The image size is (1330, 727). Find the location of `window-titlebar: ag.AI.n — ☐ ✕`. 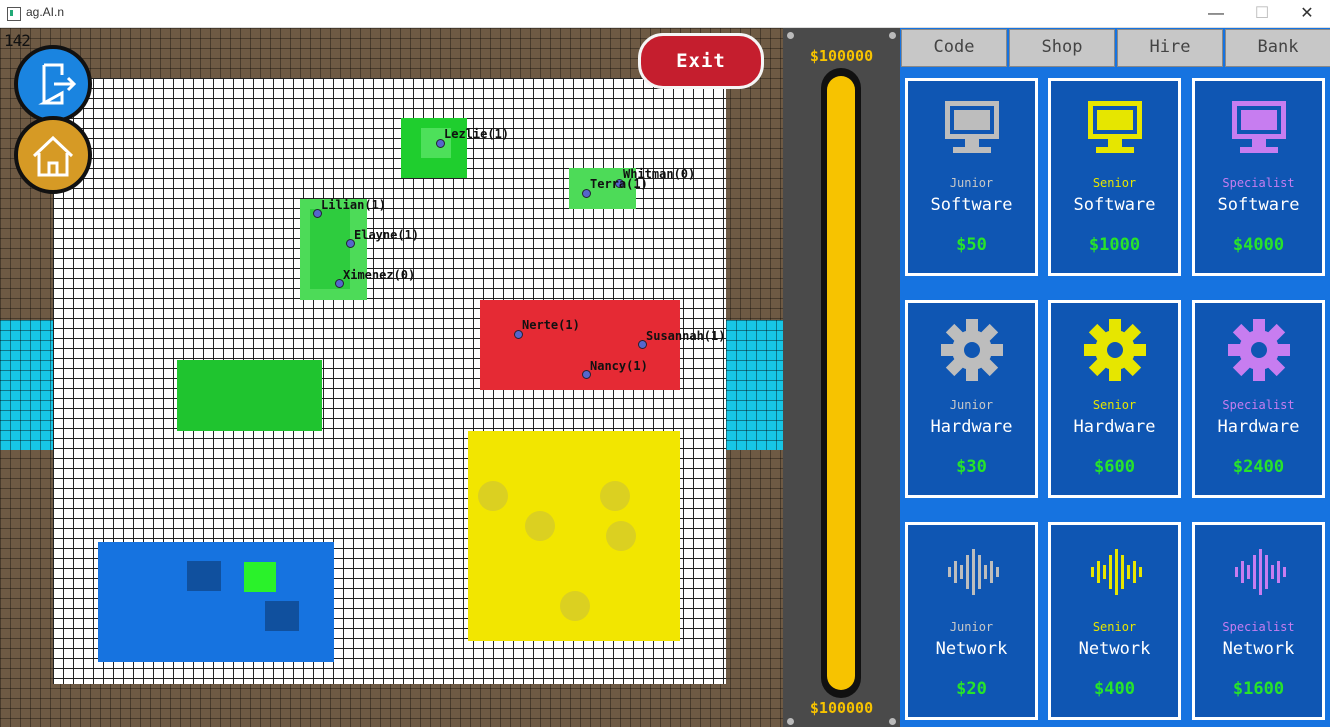

window-titlebar: ag.AI.n — ☐ ✕ is located at coordinates (665, 14).